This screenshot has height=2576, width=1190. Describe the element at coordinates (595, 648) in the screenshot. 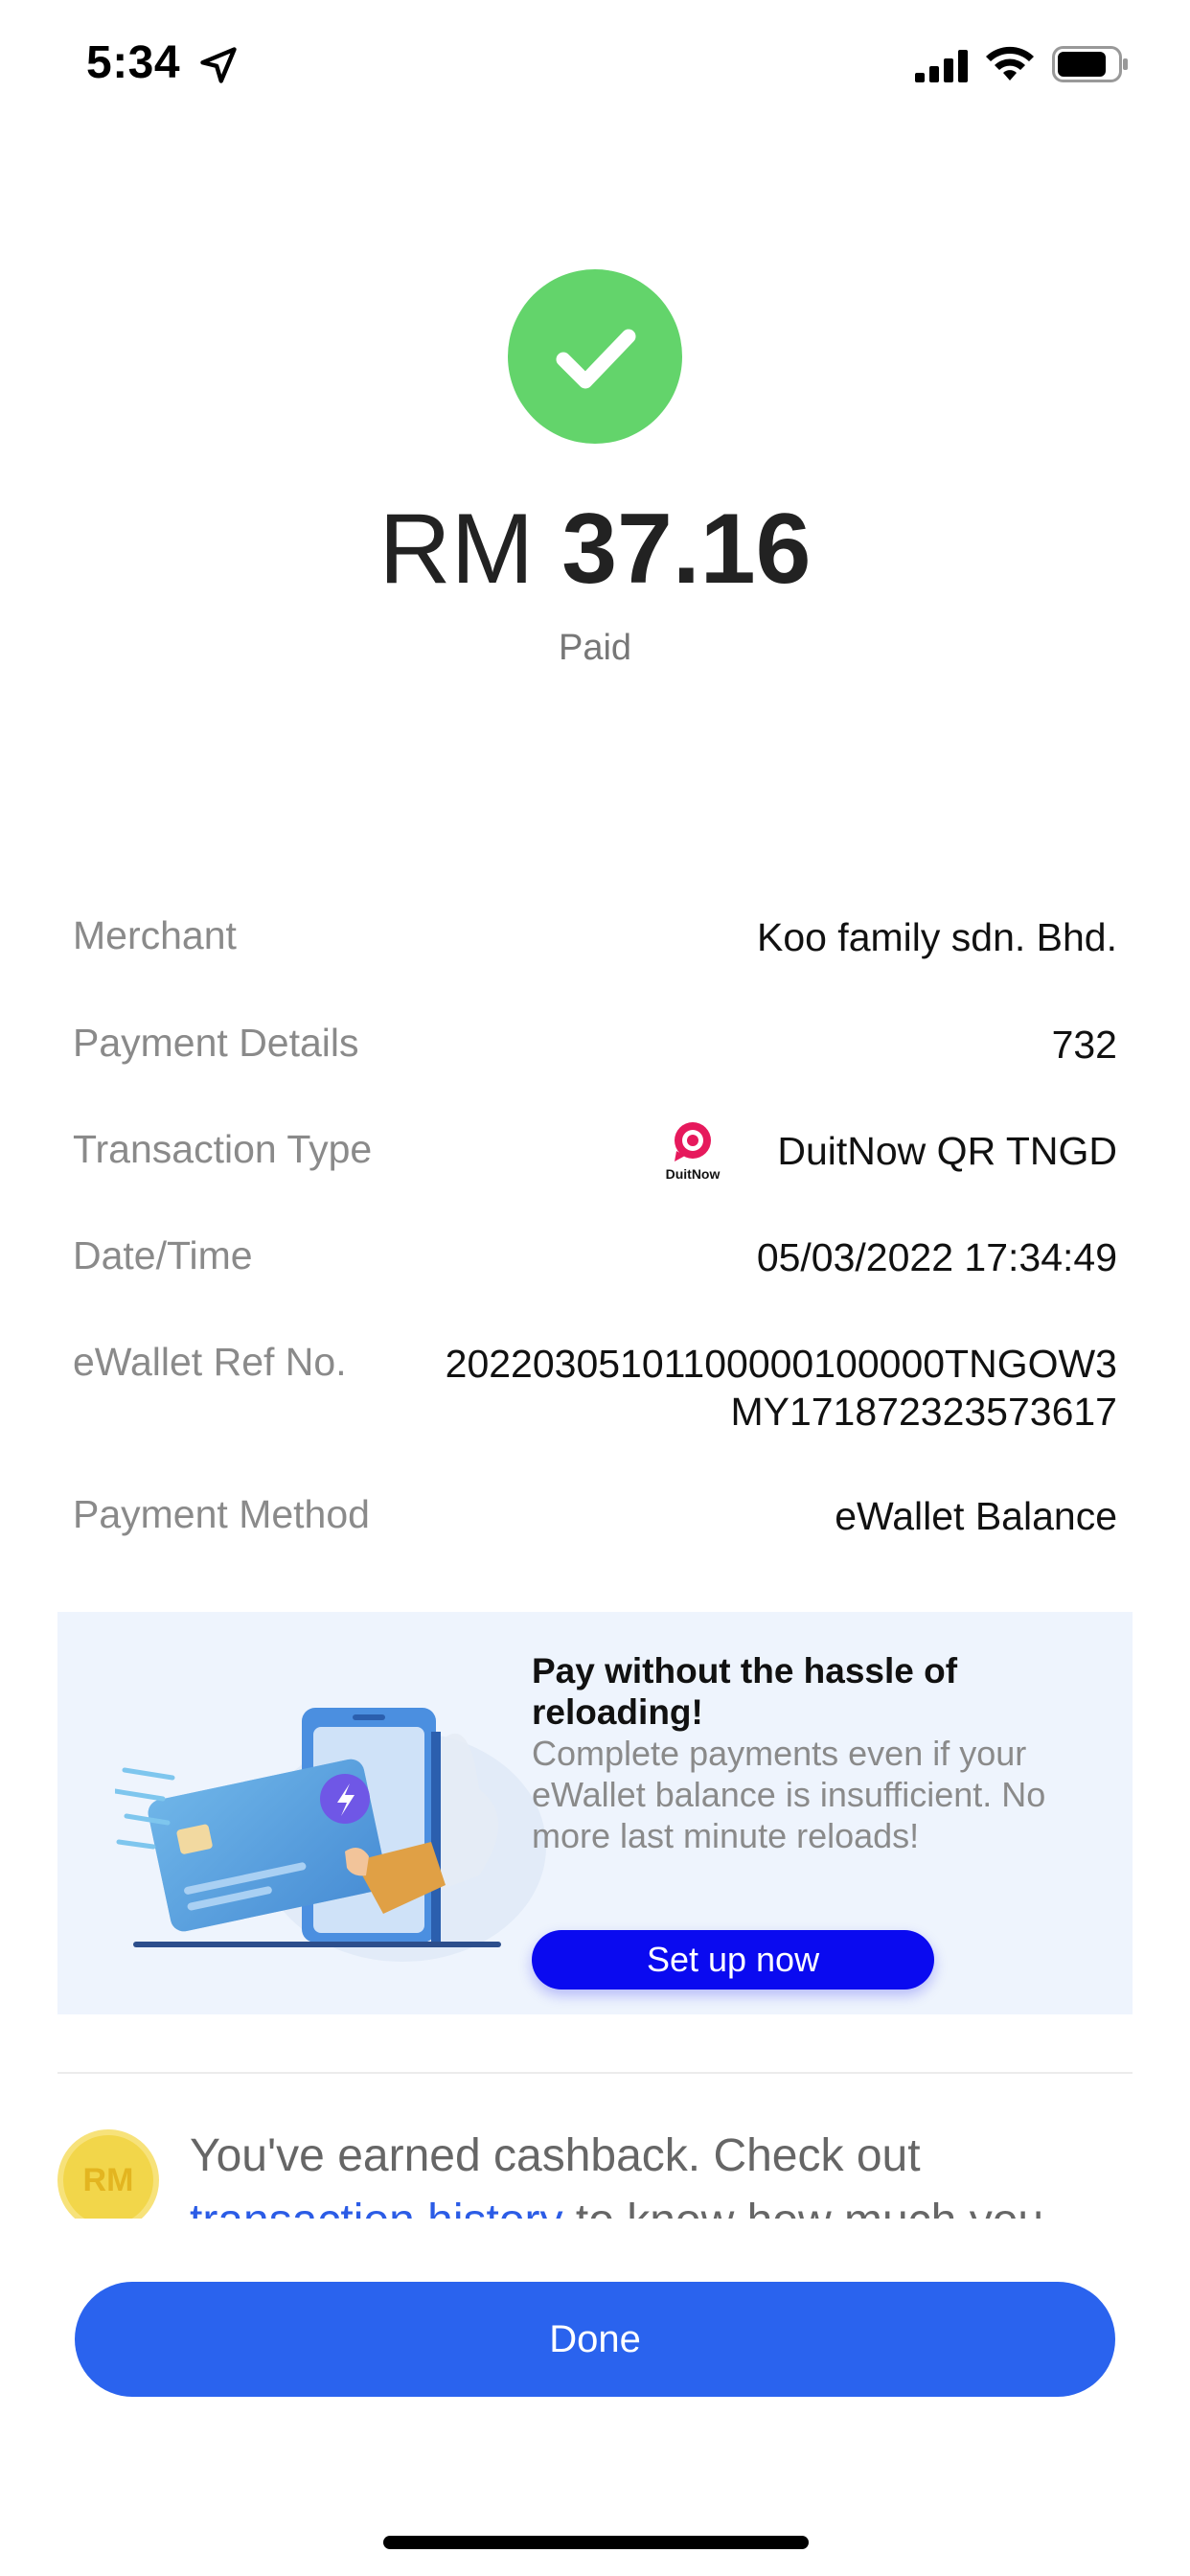

I see `payment-status: Paid` at that location.